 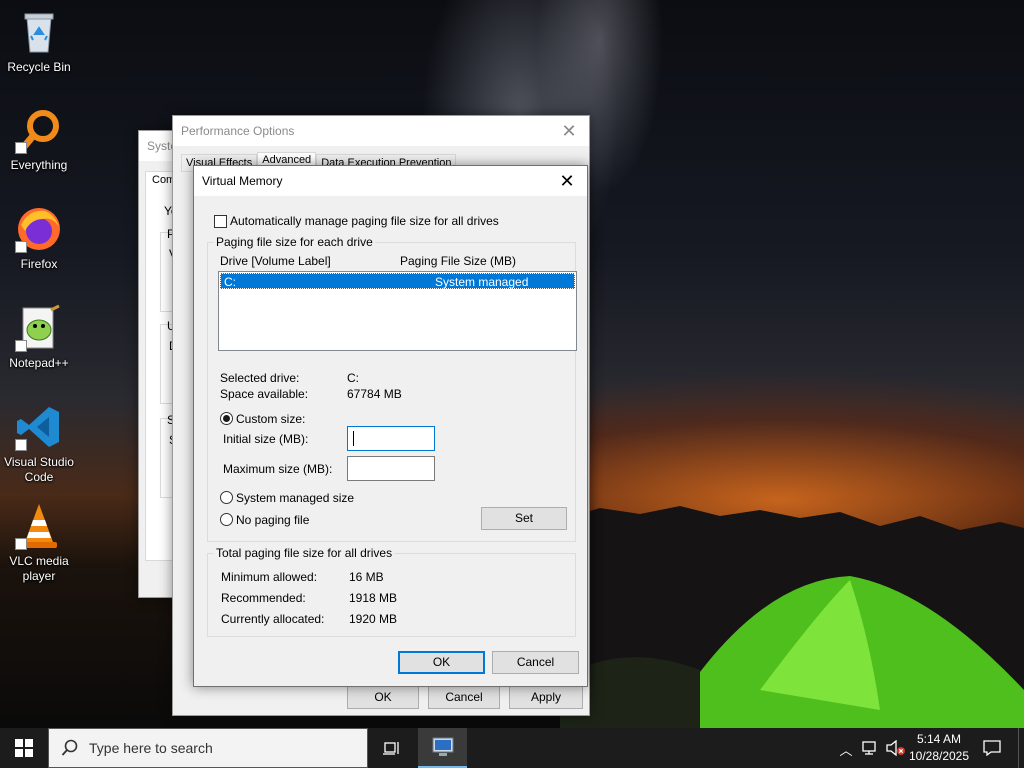 I want to click on window-title: Performance Options, so click(x=238, y=131).